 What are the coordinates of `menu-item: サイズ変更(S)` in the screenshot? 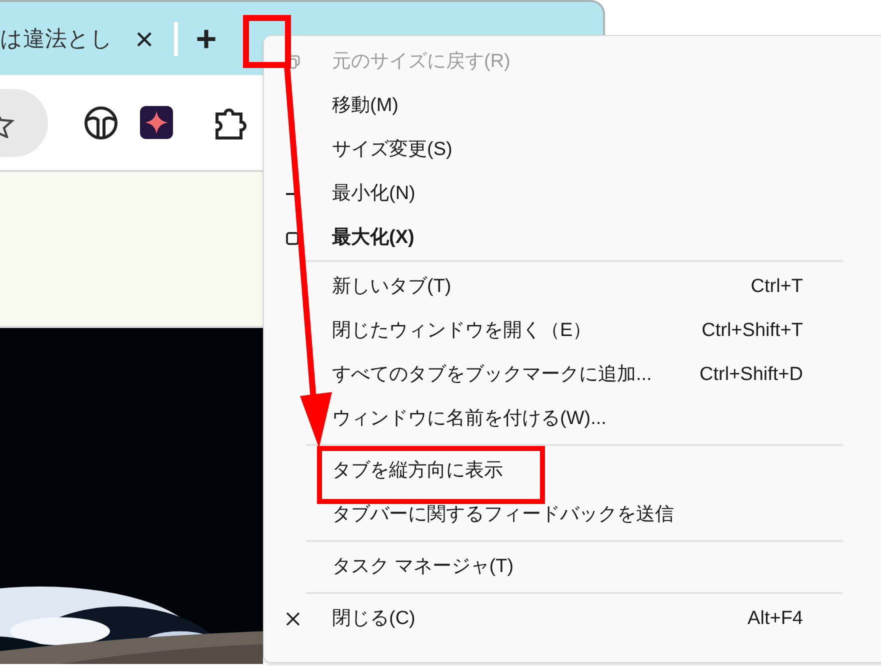 It's located at (572, 150).